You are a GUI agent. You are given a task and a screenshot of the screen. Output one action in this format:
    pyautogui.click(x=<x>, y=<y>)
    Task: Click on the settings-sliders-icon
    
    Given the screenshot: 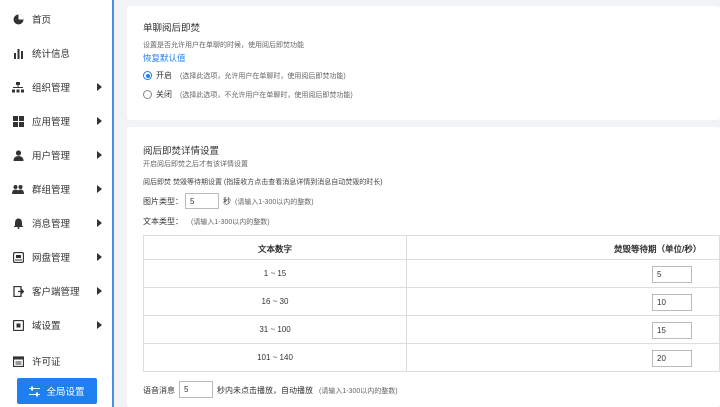 What is the action you would take?
    pyautogui.click(x=35, y=391)
    